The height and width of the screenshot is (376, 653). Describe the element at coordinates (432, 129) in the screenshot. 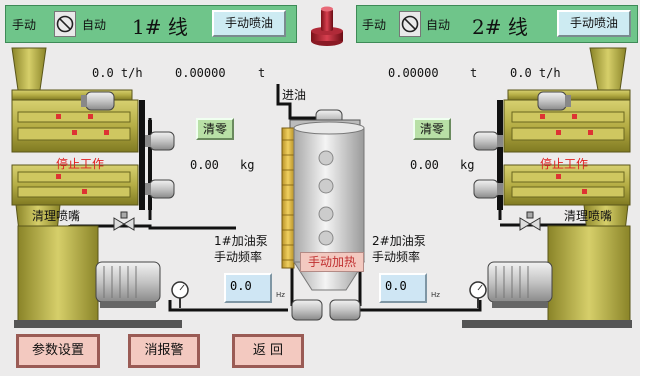

I see `line2-clear-button: 清零` at that location.